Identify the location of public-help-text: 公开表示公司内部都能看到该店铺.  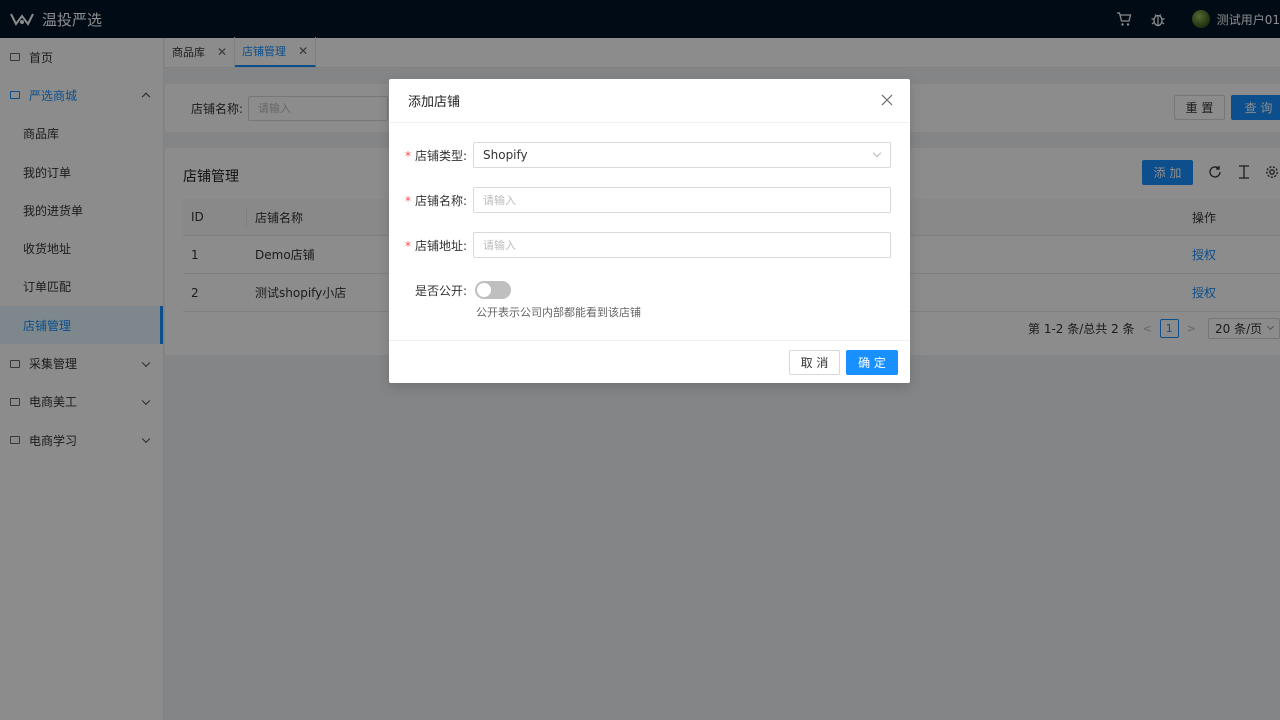
(558, 312).